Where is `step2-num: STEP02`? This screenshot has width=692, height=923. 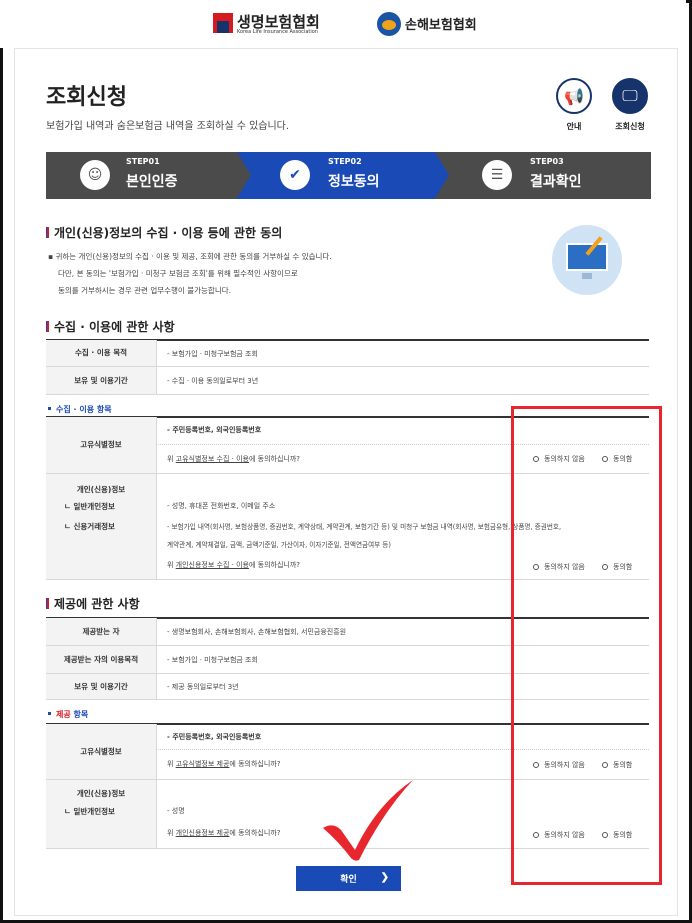
step2-num: STEP02 is located at coordinates (345, 161).